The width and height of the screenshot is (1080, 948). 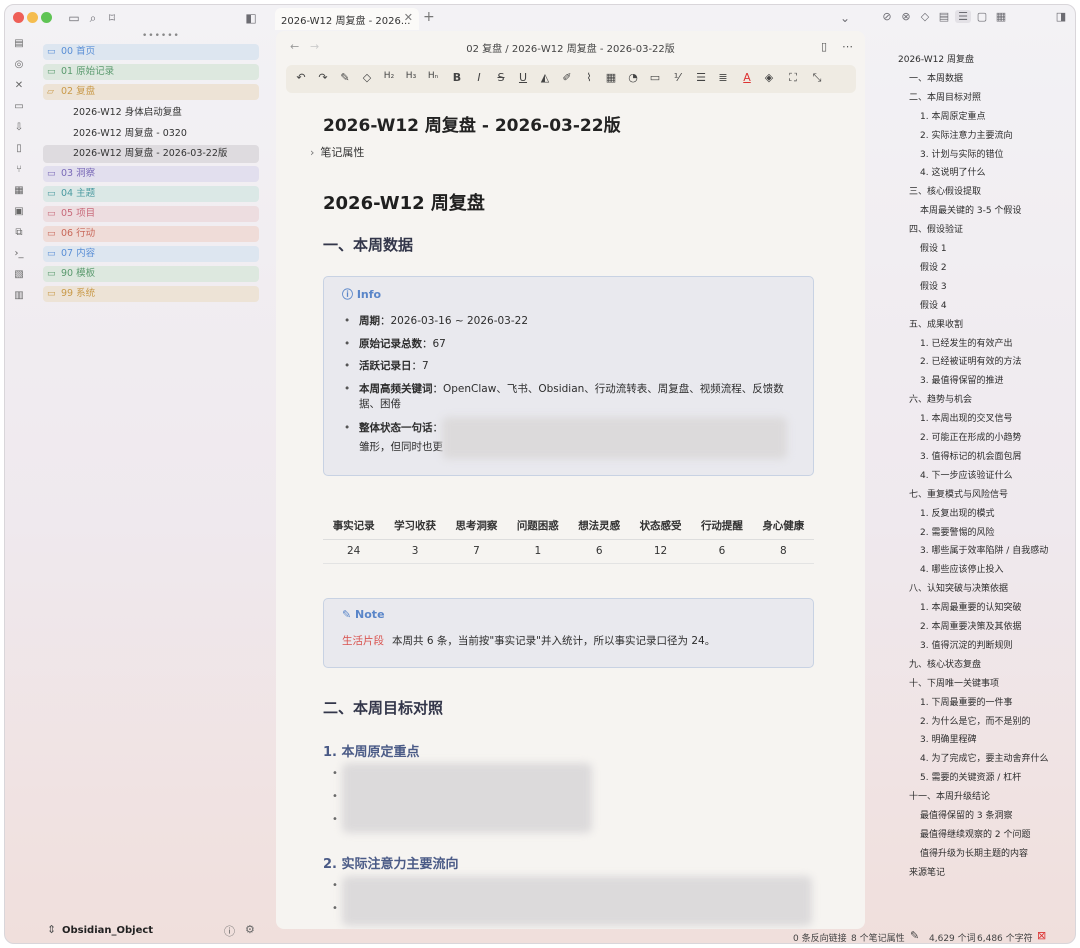 I want to click on outline-icon: ☰, so click(x=963, y=16).